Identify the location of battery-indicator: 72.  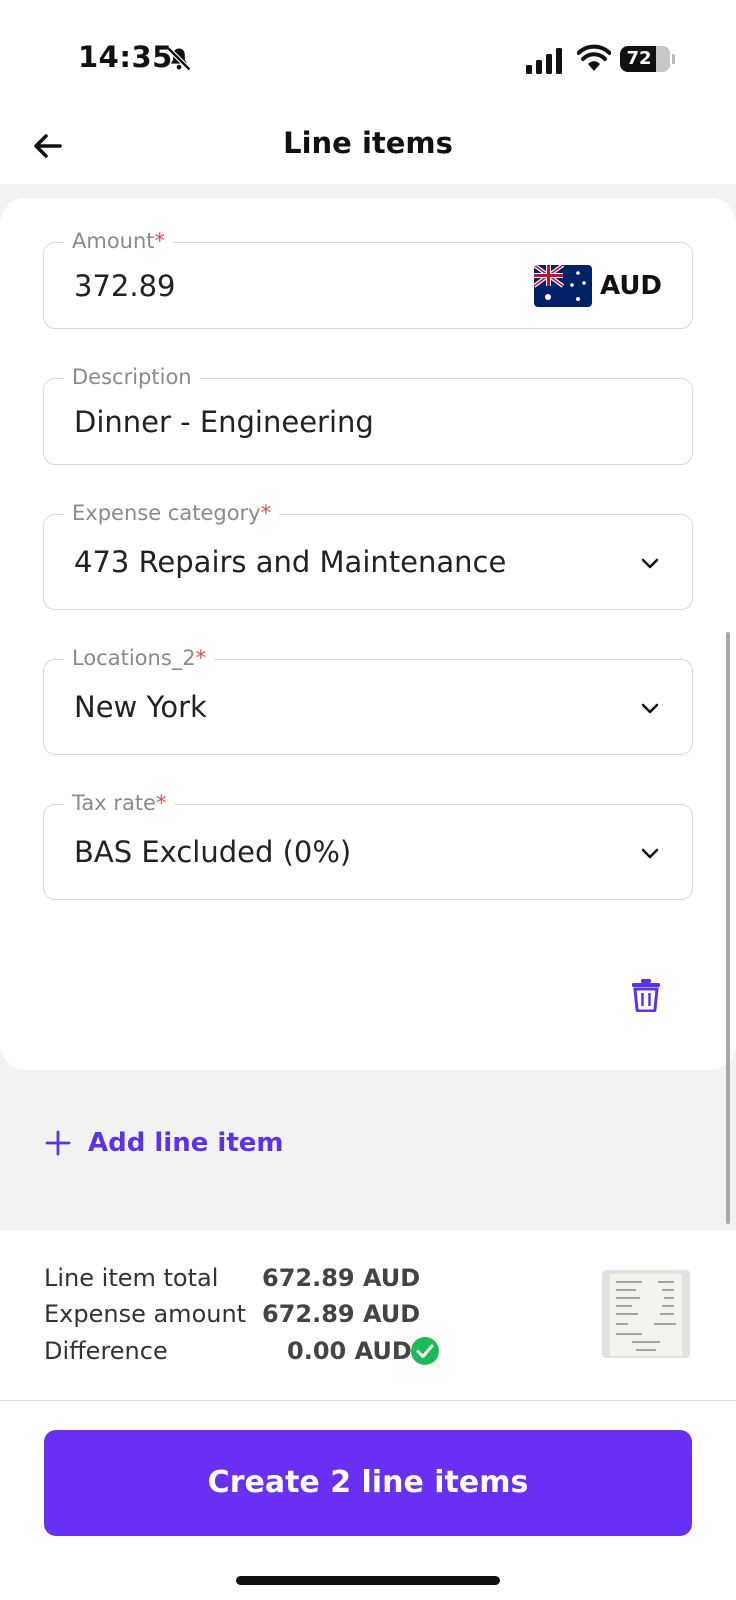
(647, 59).